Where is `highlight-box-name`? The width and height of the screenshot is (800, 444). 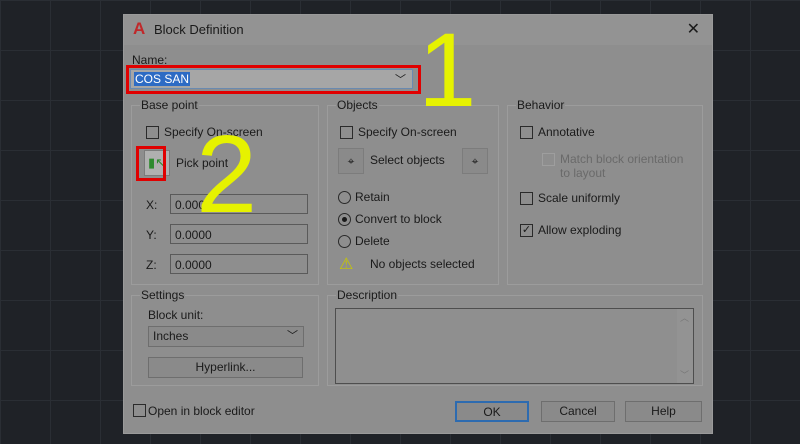 highlight-box-name is located at coordinates (273, 79).